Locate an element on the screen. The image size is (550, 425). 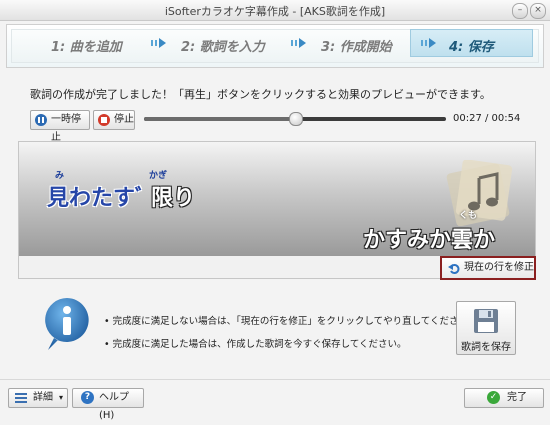
done-button: ✓ 完了 is located at coordinates (504, 398).